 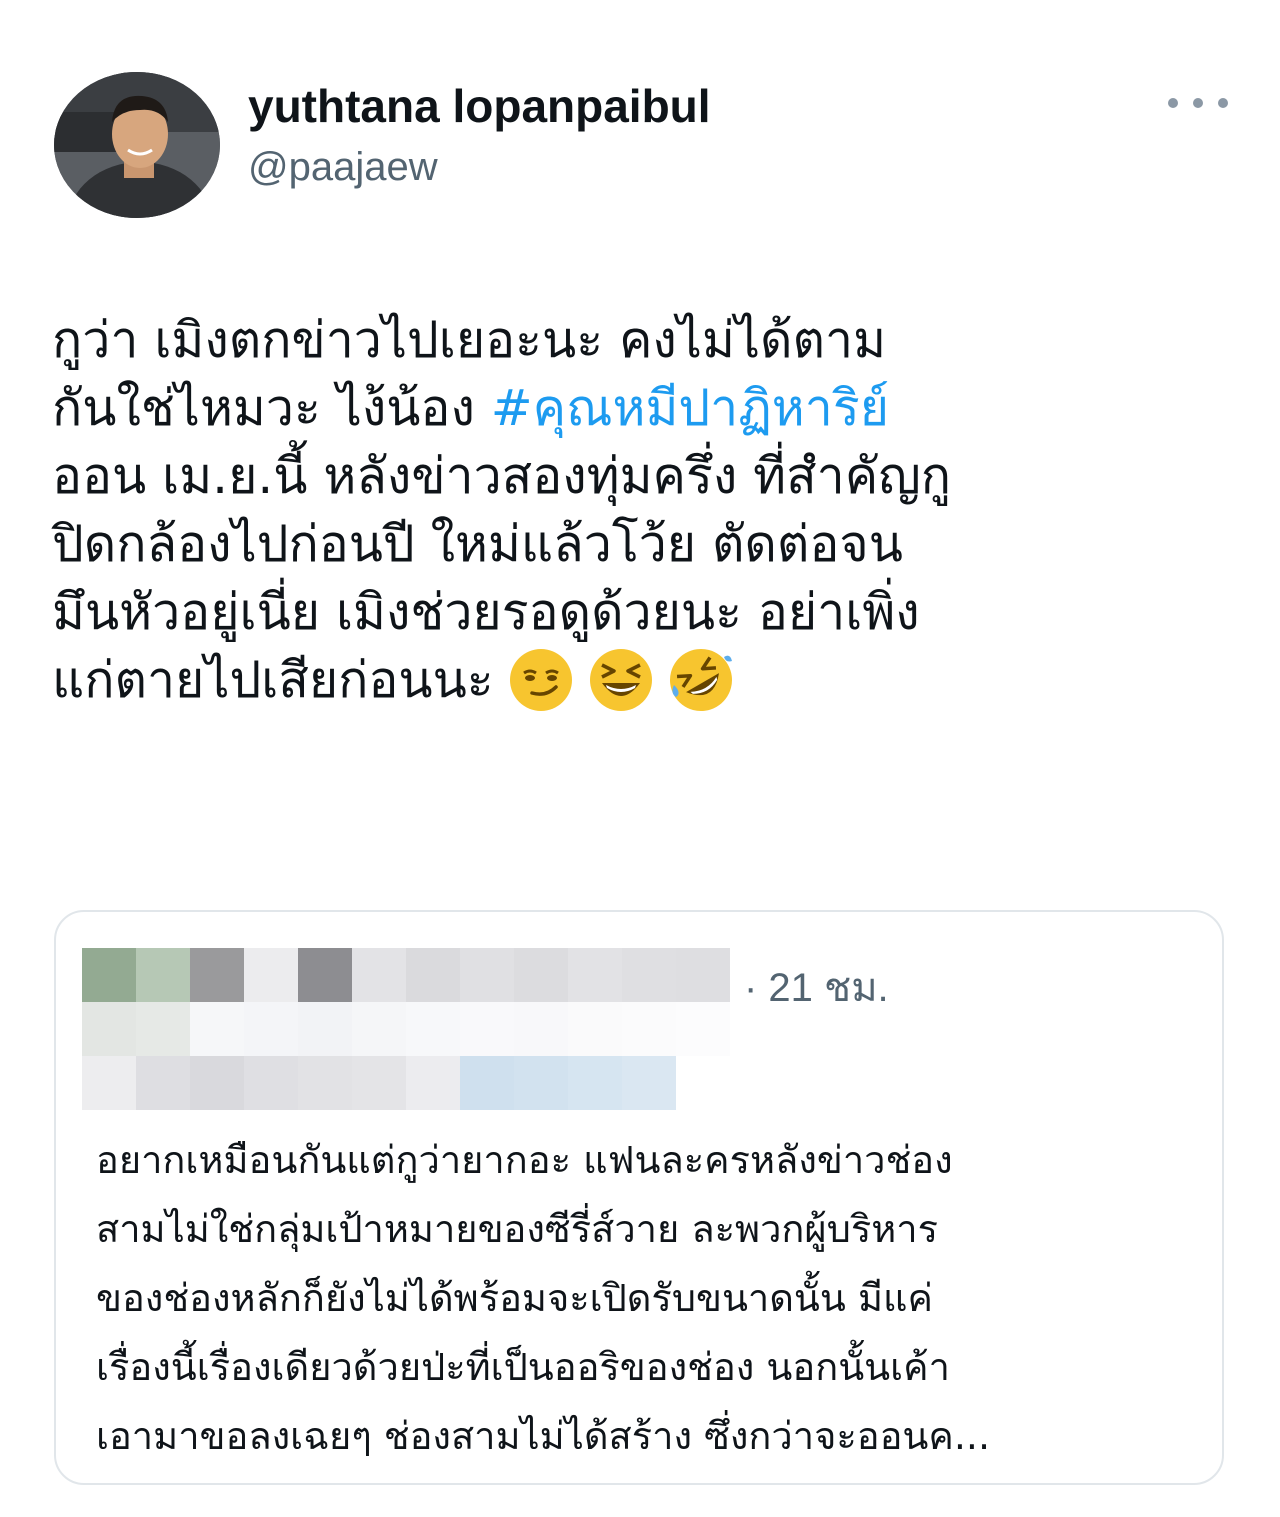 What do you see at coordinates (700, 679) in the screenshot?
I see `rolling-on-floor-laughing-emoji-icon` at bounding box center [700, 679].